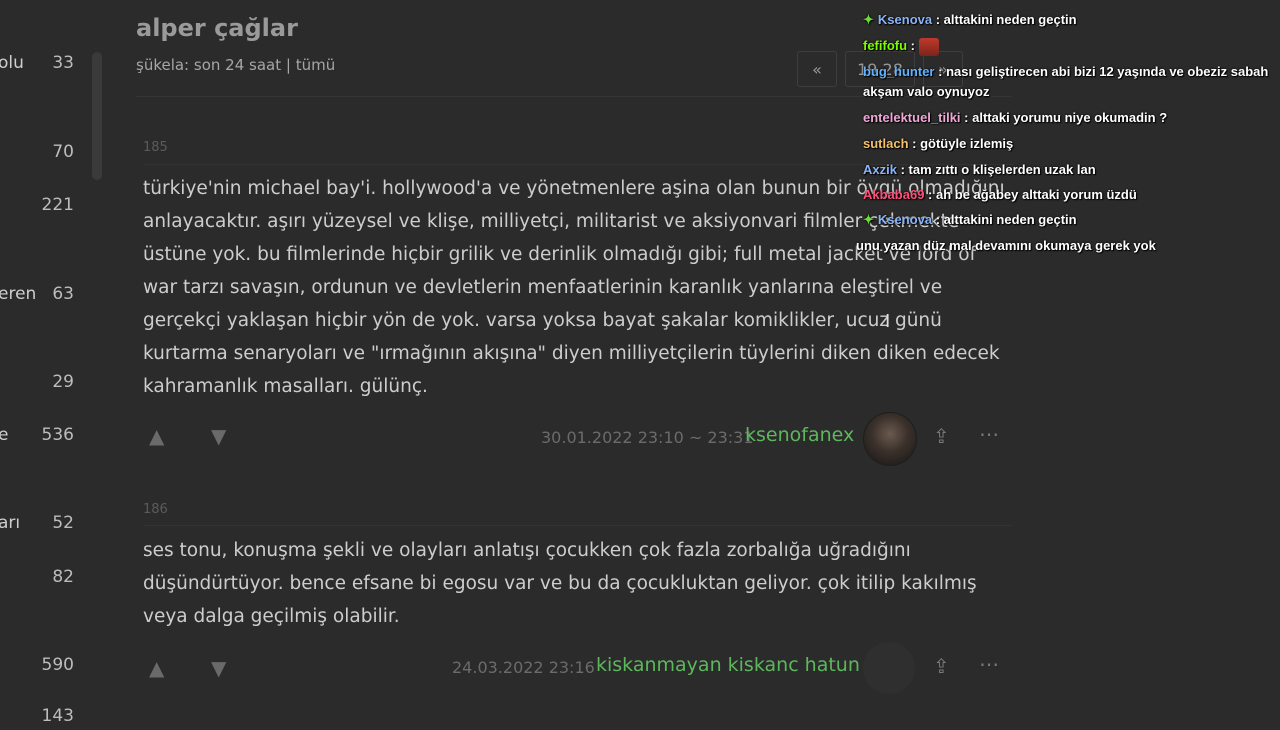  I want to click on sidebar-item: 29, so click(39, 384).